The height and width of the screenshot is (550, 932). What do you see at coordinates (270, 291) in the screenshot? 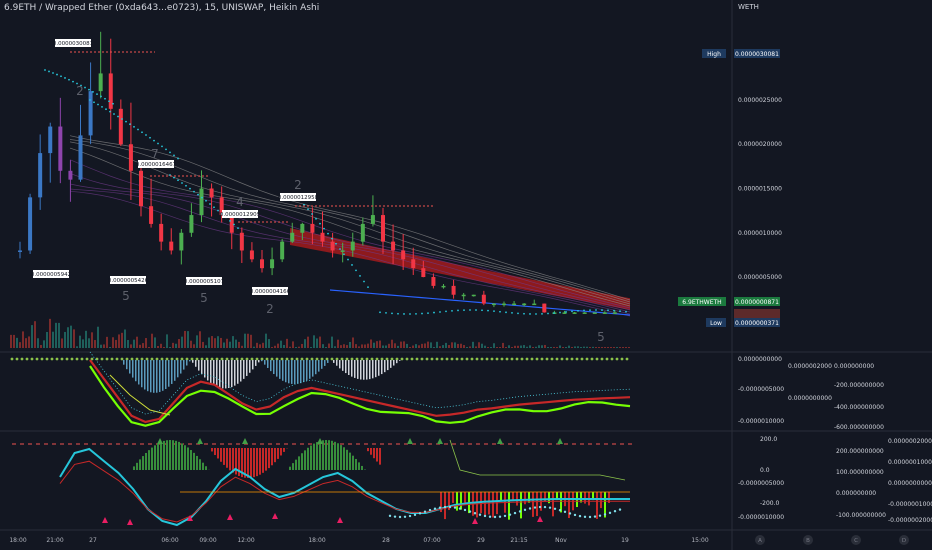
I see `price-label-low: 0.0000004166` at bounding box center [270, 291].